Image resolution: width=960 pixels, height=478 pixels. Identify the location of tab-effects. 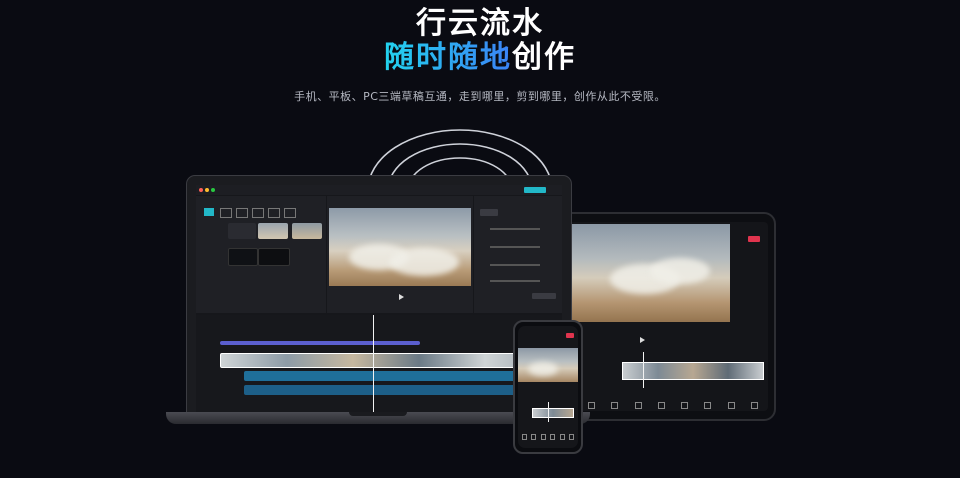
(274, 213).